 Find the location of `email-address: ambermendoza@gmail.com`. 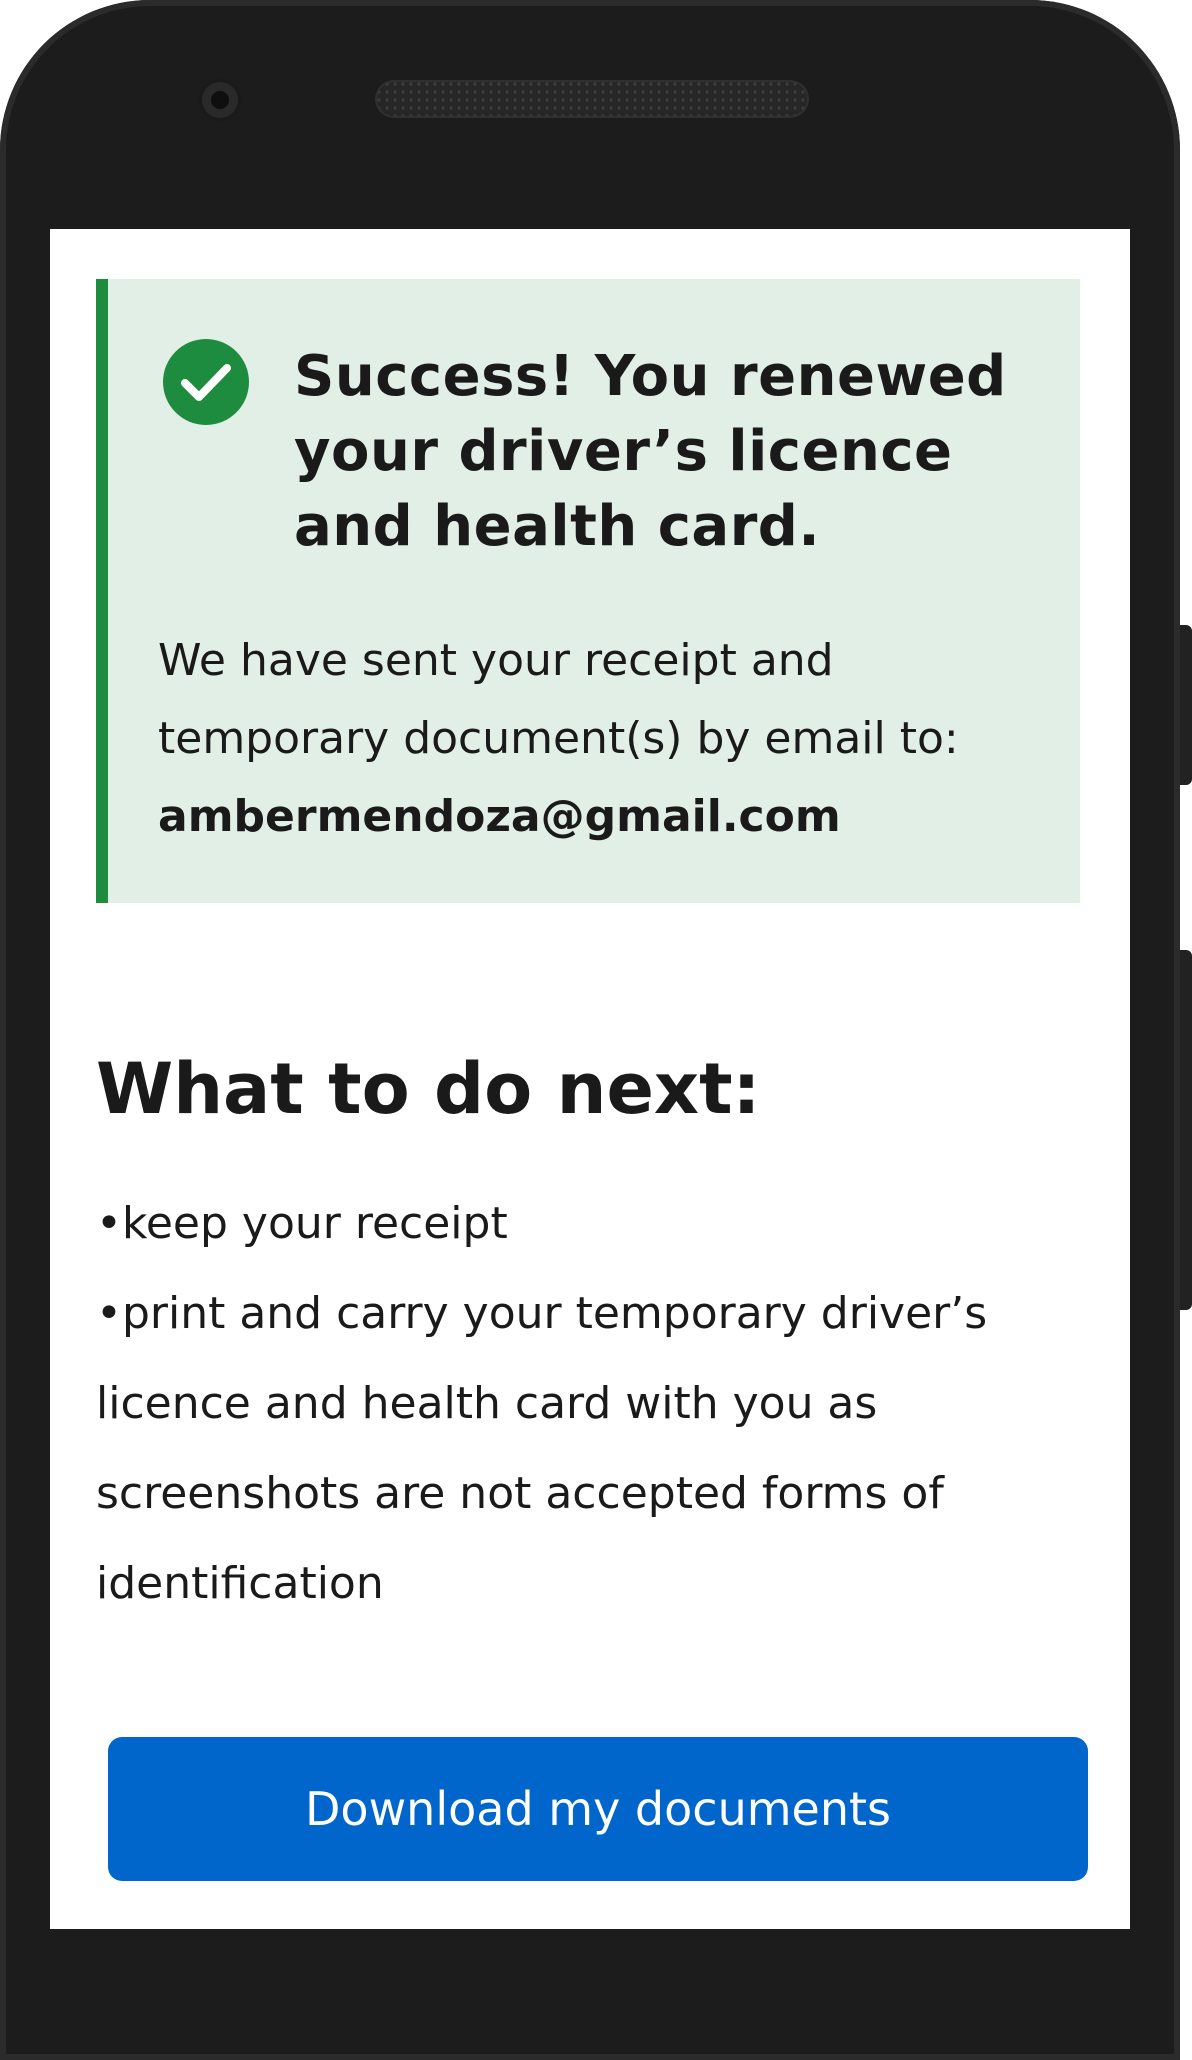

email-address: ambermendoza@gmail.com is located at coordinates (499, 816).